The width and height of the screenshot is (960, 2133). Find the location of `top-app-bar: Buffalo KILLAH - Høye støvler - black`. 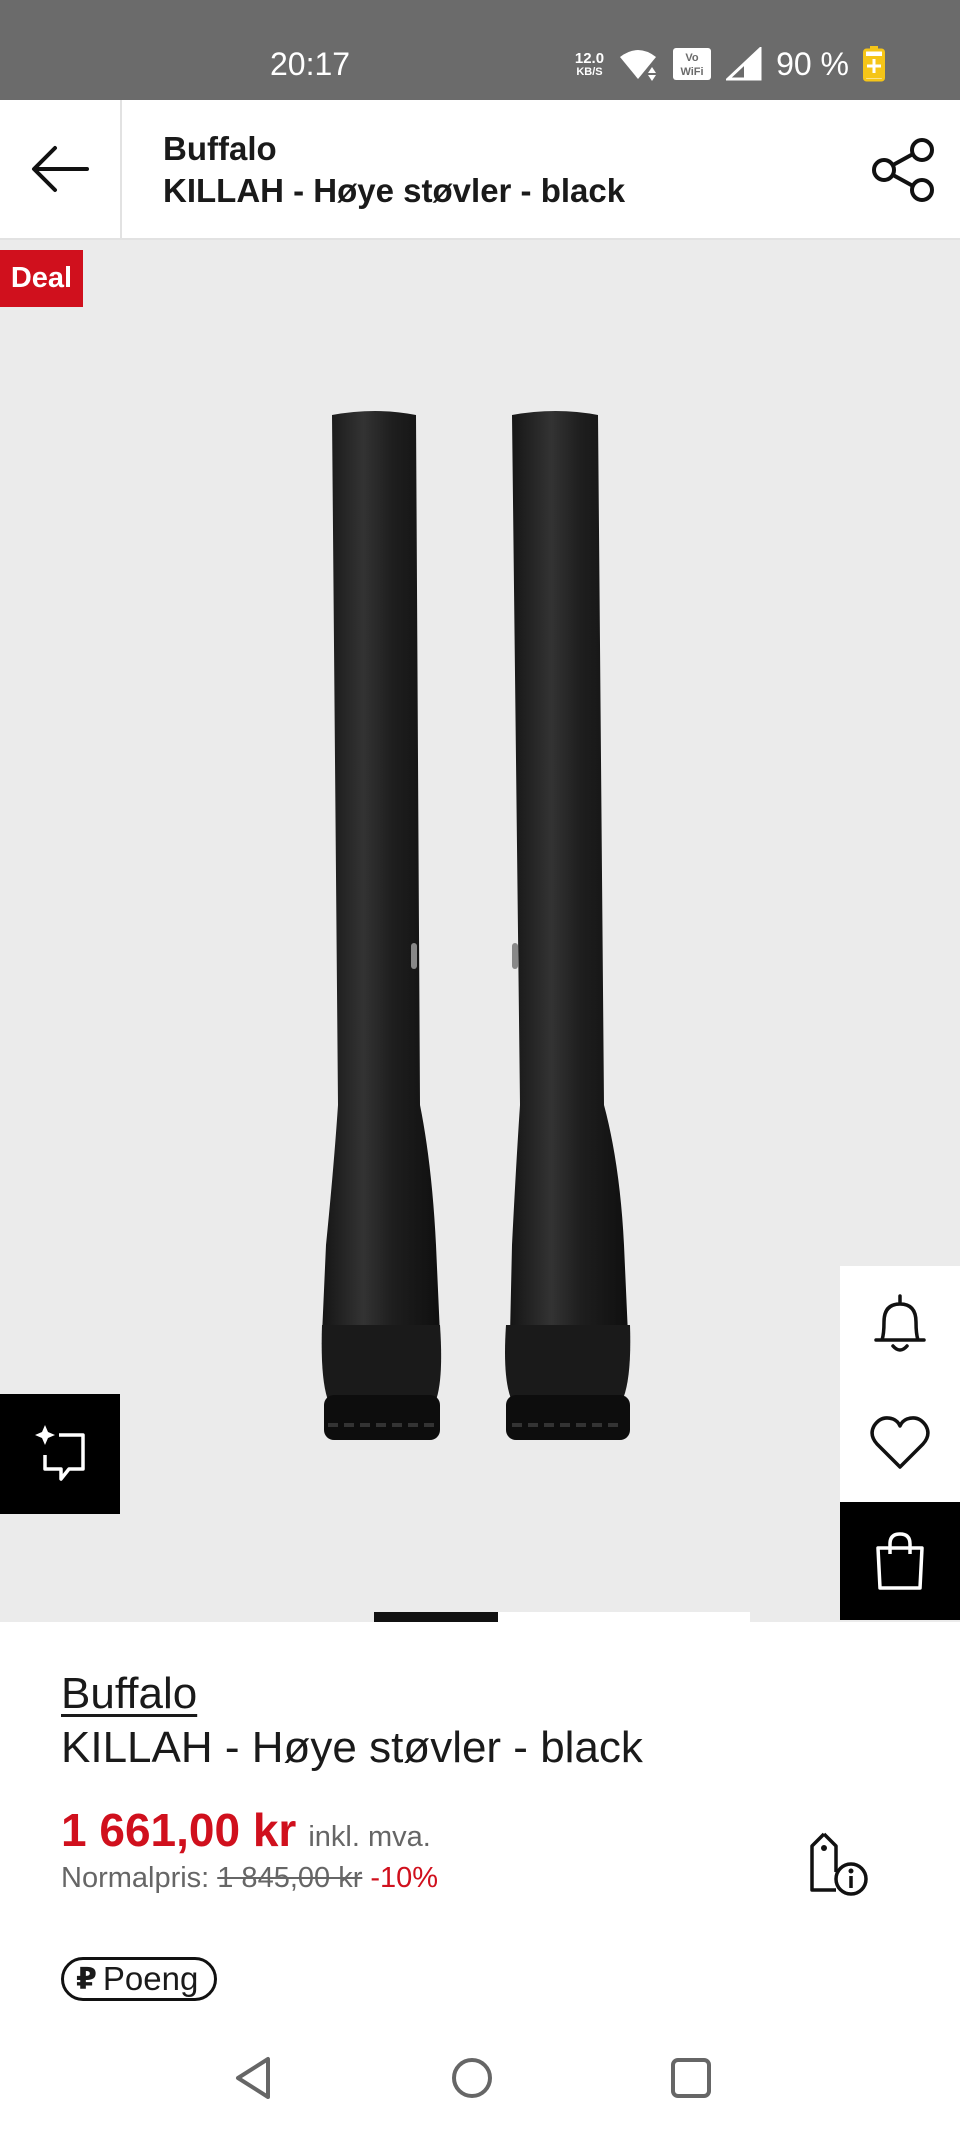

top-app-bar: Buffalo KILLAH - Høye støvler - black is located at coordinates (480, 170).